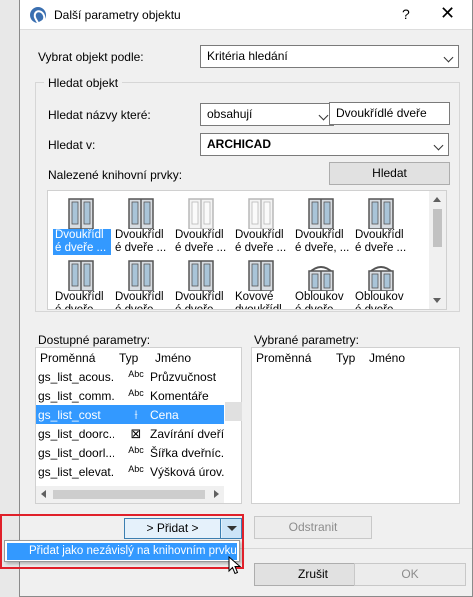  Describe the element at coordinates (324, 144) in the screenshot. I see `search-in-dropdown: ARCHICAD` at that location.